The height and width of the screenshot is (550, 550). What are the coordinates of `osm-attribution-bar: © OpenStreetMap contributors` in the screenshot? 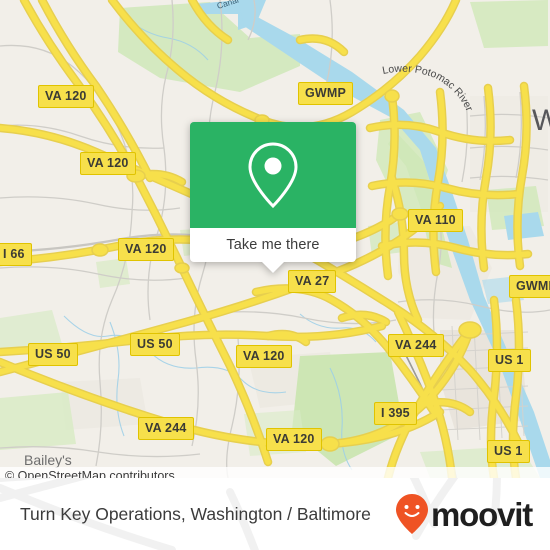 It's located at (275, 472).